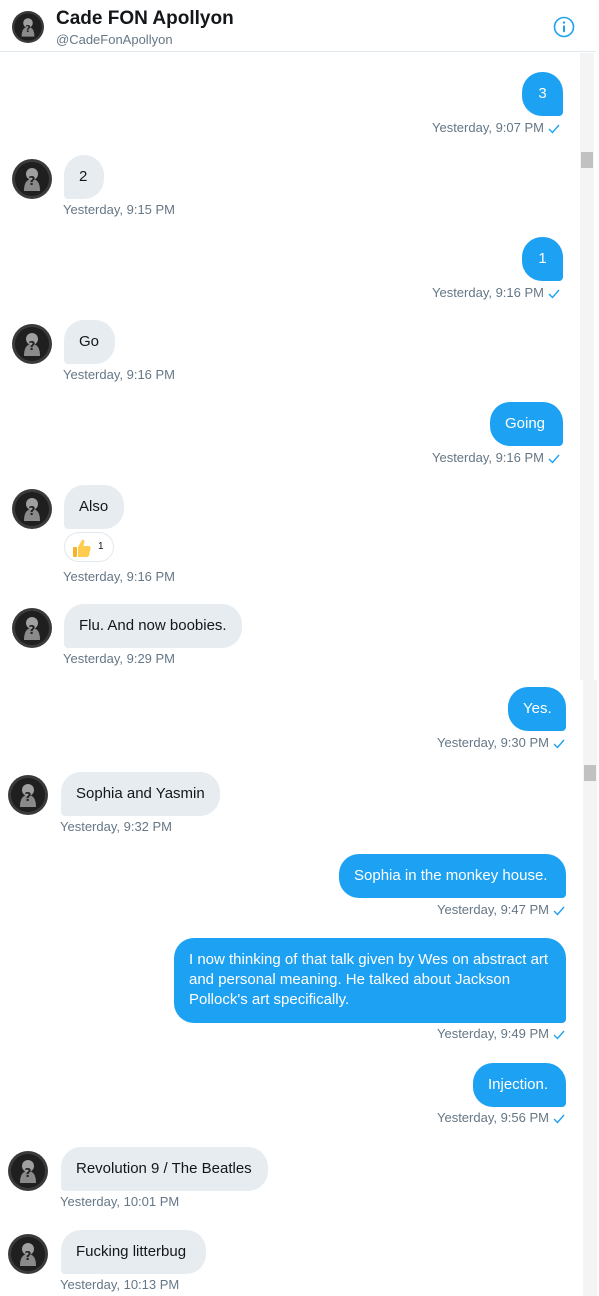 The width and height of the screenshot is (599, 1296). I want to click on message-bubble-outgoing: Sophia in the monkey house., so click(452, 876).